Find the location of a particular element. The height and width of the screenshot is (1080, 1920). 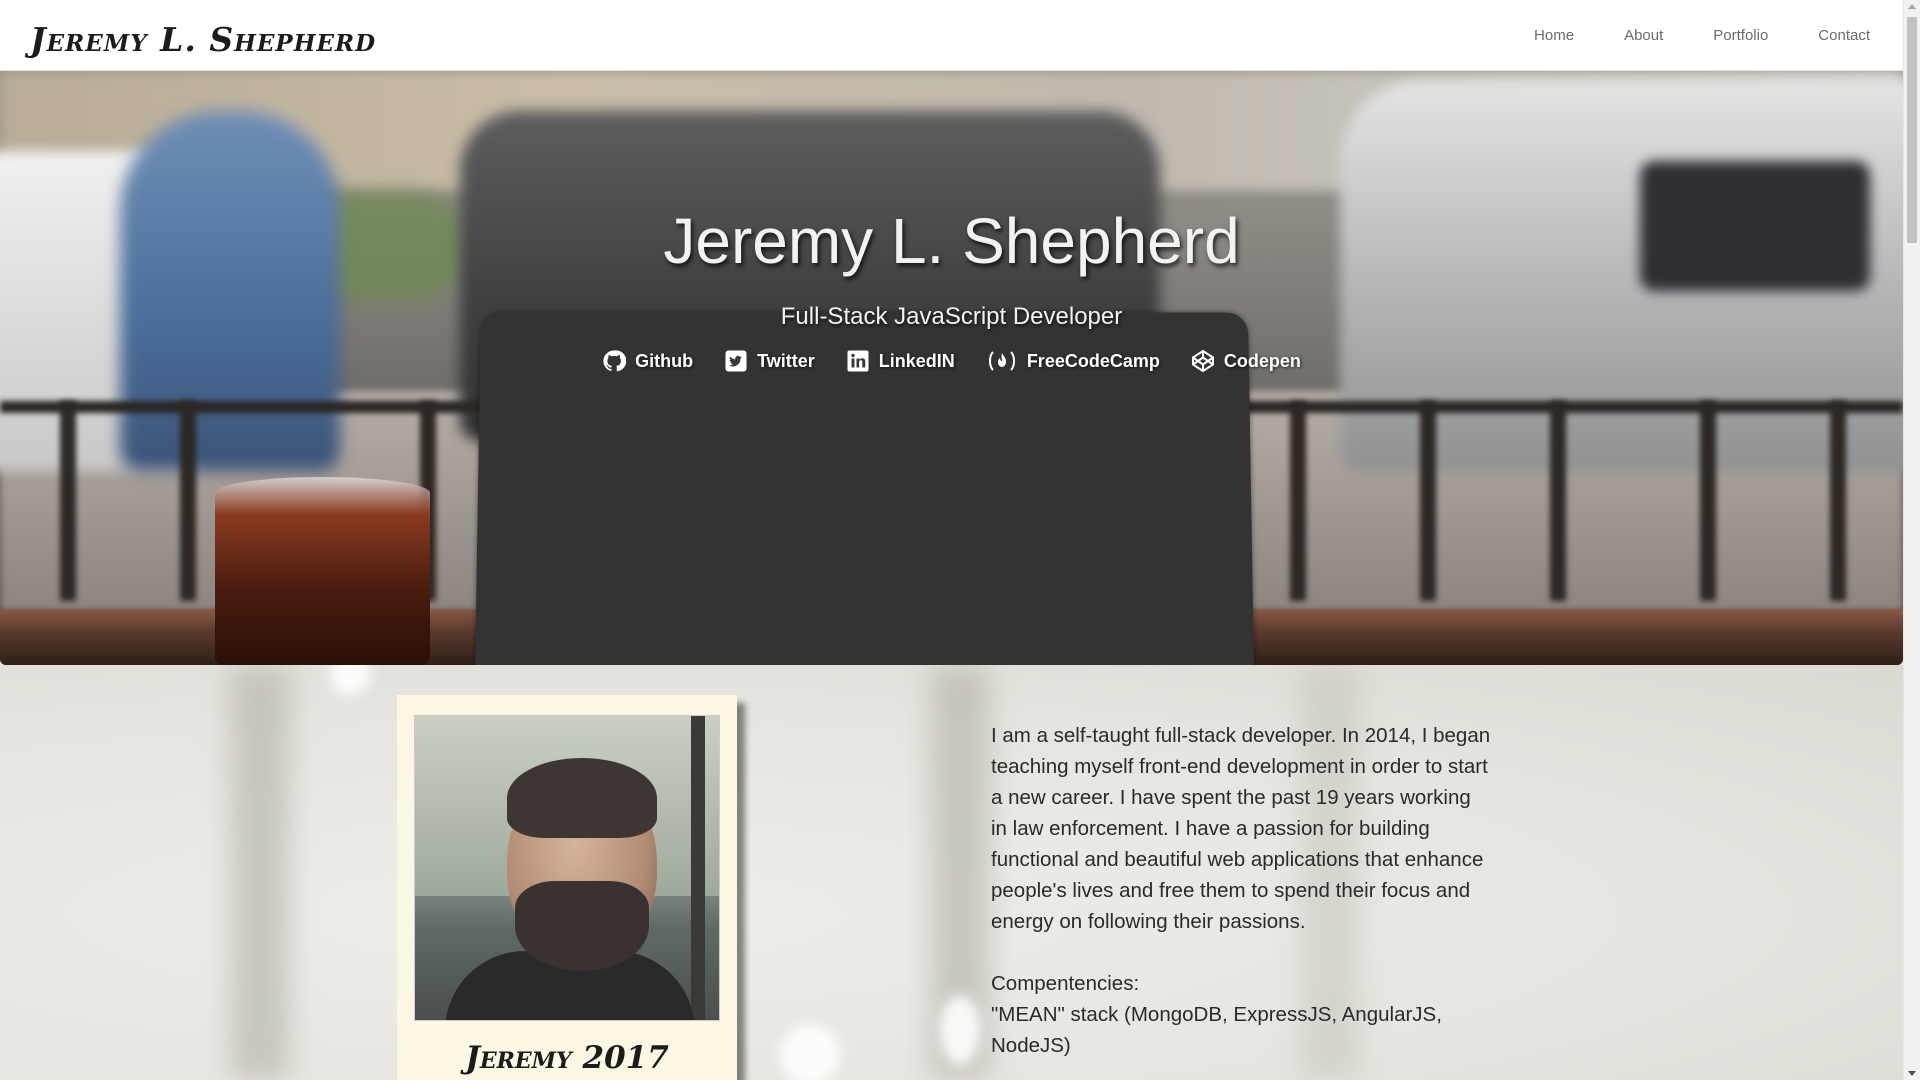

social-link-label: Codepen is located at coordinates (1262, 360).